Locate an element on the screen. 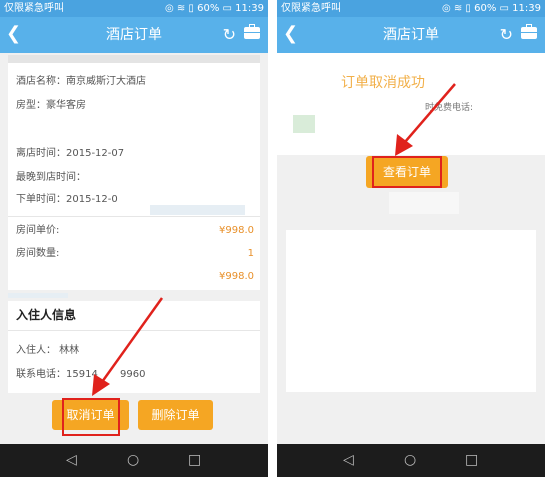  total-price: ¥998.0 is located at coordinates (236, 276).